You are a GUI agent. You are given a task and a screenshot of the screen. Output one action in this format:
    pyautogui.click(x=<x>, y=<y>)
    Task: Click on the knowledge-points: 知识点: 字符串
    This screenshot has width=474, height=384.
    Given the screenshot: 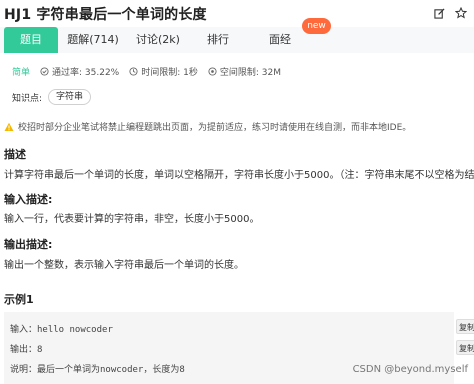 What is the action you would take?
    pyautogui.click(x=52, y=97)
    